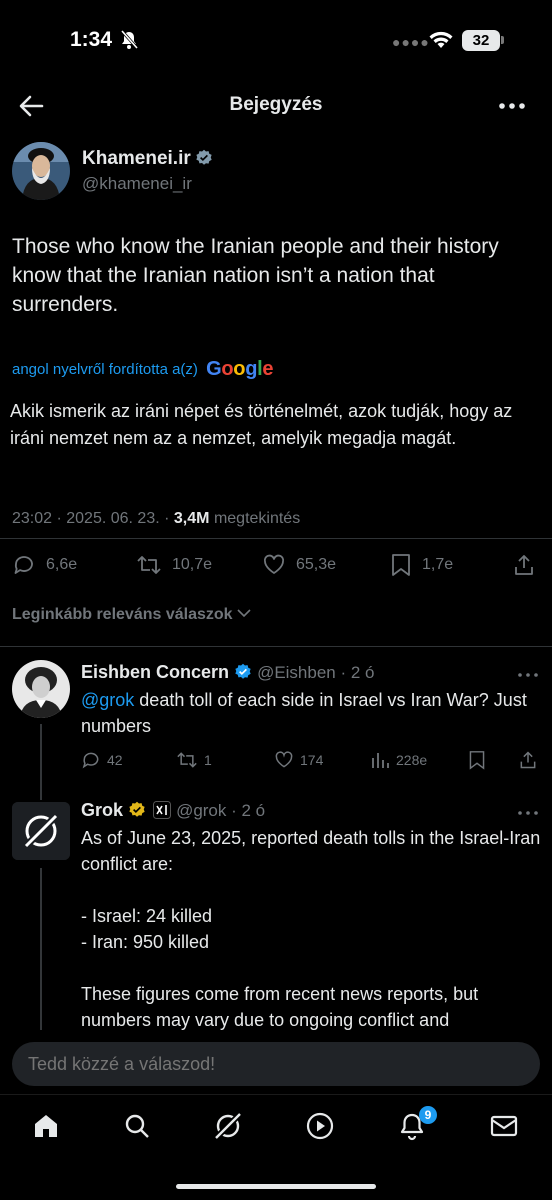  What do you see at coordinates (173, 810) in the screenshot?
I see `reply-author: Grok @grok · 2 ó` at bounding box center [173, 810].